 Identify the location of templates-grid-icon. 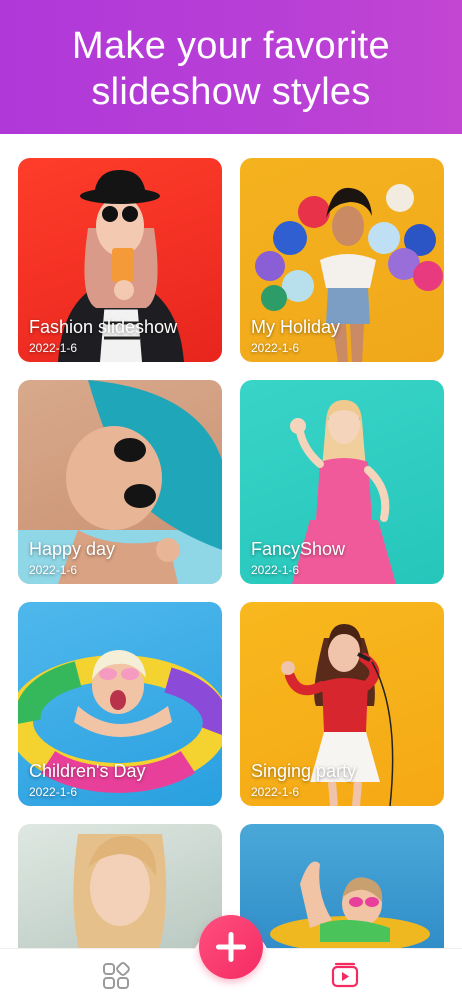
(116, 976).